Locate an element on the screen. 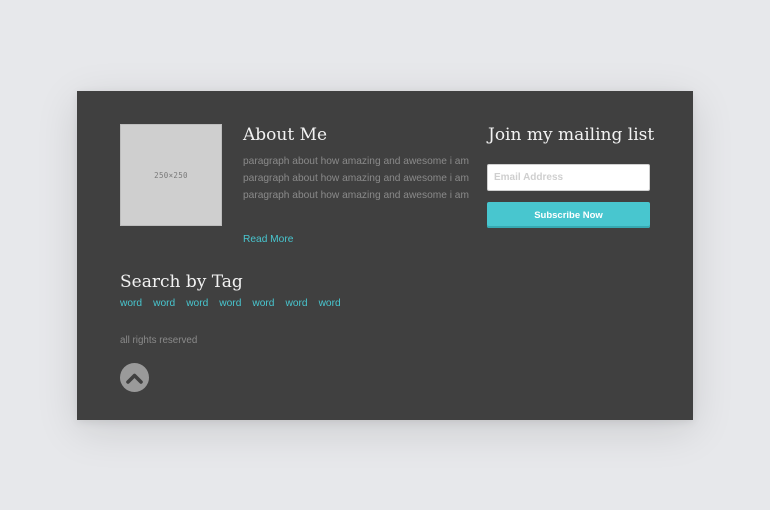 The image size is (770, 510). back-to-top-button is located at coordinates (134, 377).